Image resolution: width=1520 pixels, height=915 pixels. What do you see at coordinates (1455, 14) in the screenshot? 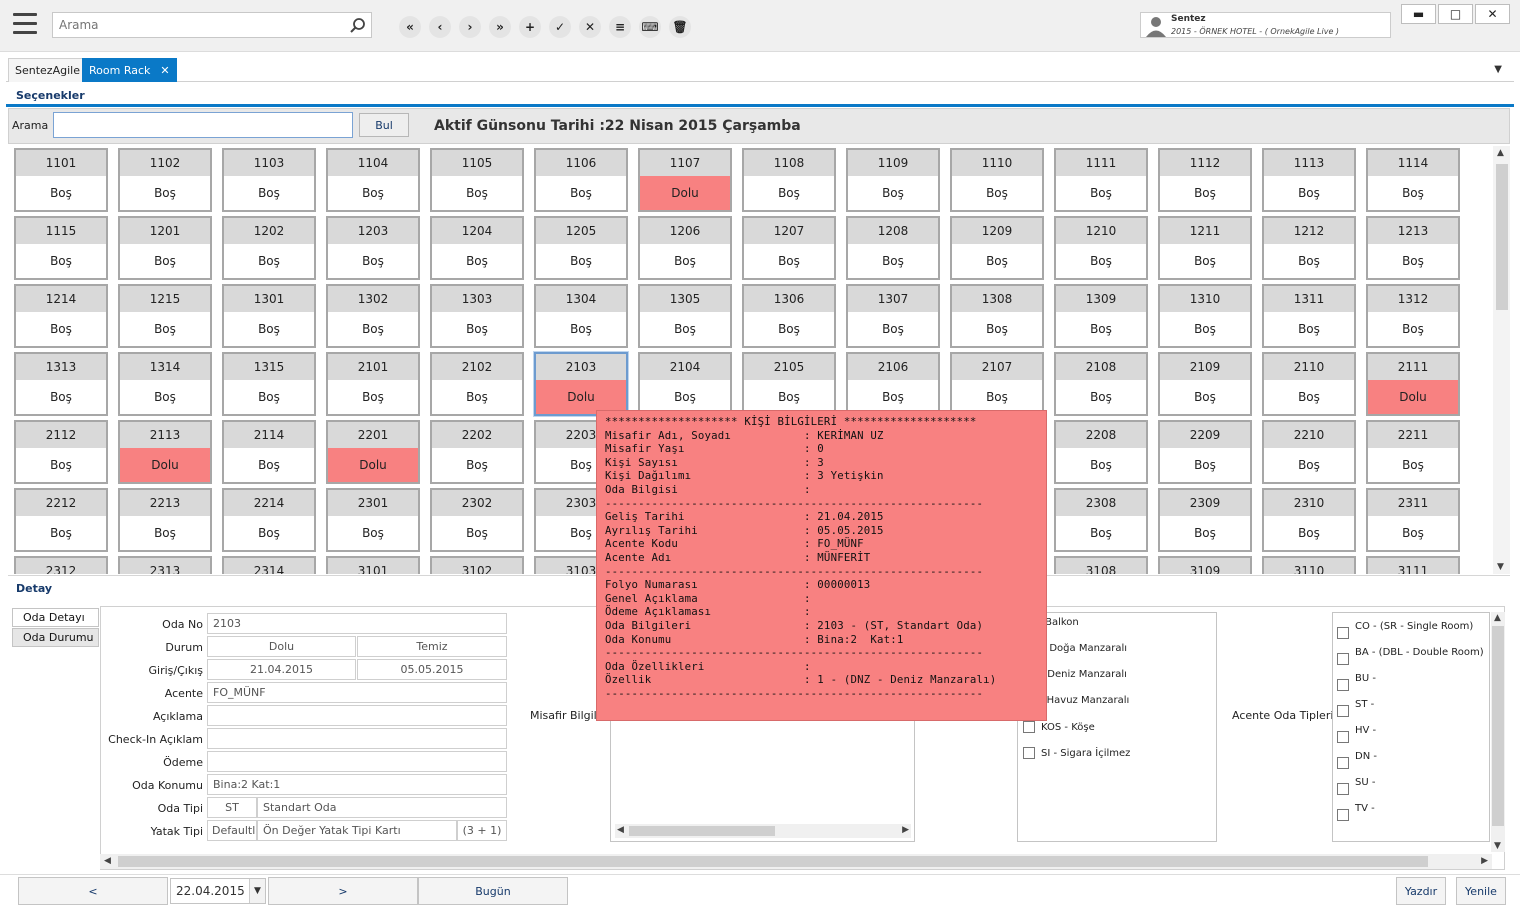
I see `maximize-icon: □` at bounding box center [1455, 14].